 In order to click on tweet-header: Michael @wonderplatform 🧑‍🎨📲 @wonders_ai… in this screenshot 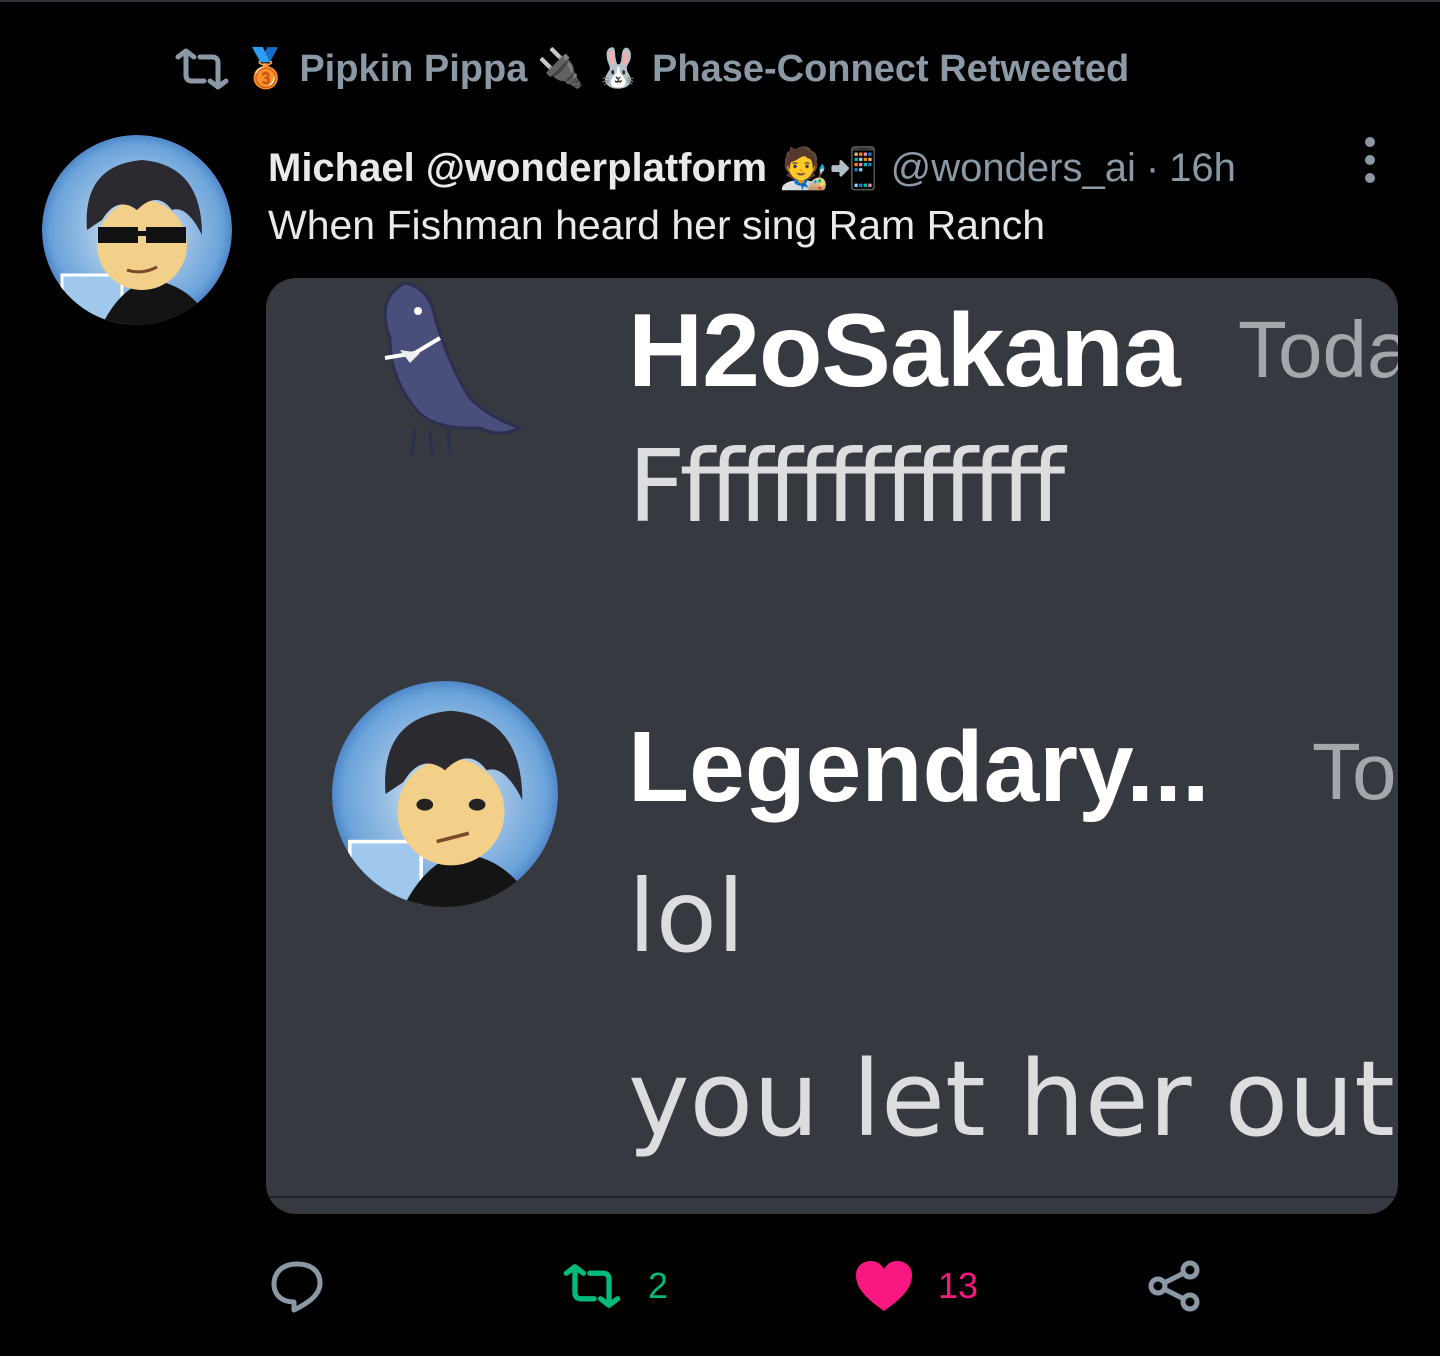, I will do `click(752, 168)`.